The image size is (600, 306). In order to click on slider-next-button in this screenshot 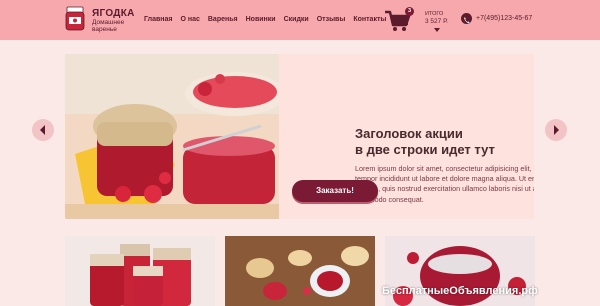, I will do `click(556, 130)`.